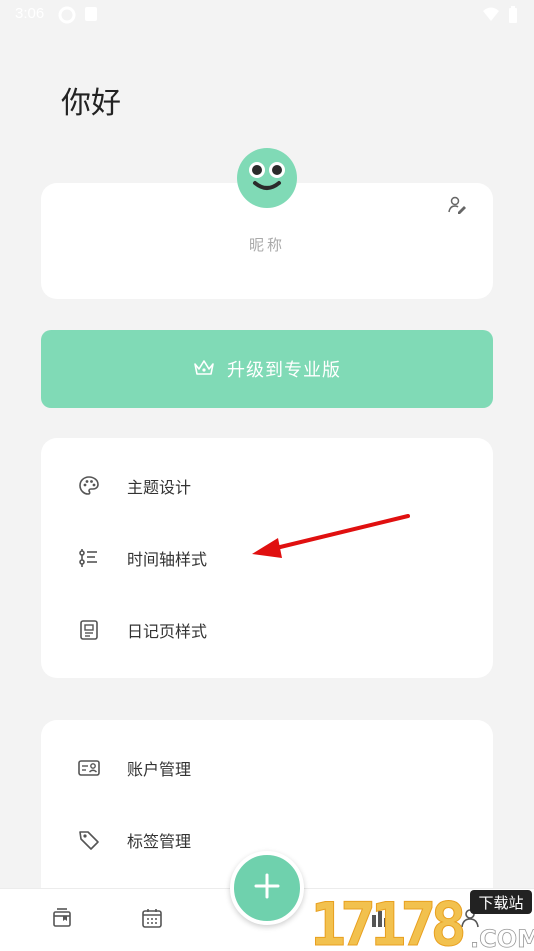 The height and width of the screenshot is (951, 534). I want to click on upgrade-label: 升级到专业版, so click(284, 370).